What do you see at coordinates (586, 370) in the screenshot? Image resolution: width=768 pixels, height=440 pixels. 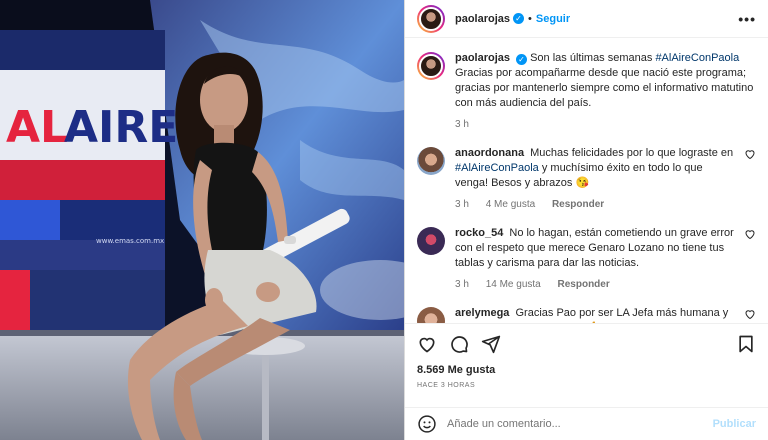 I see `likes-count: 8.569 Me gusta` at bounding box center [586, 370].